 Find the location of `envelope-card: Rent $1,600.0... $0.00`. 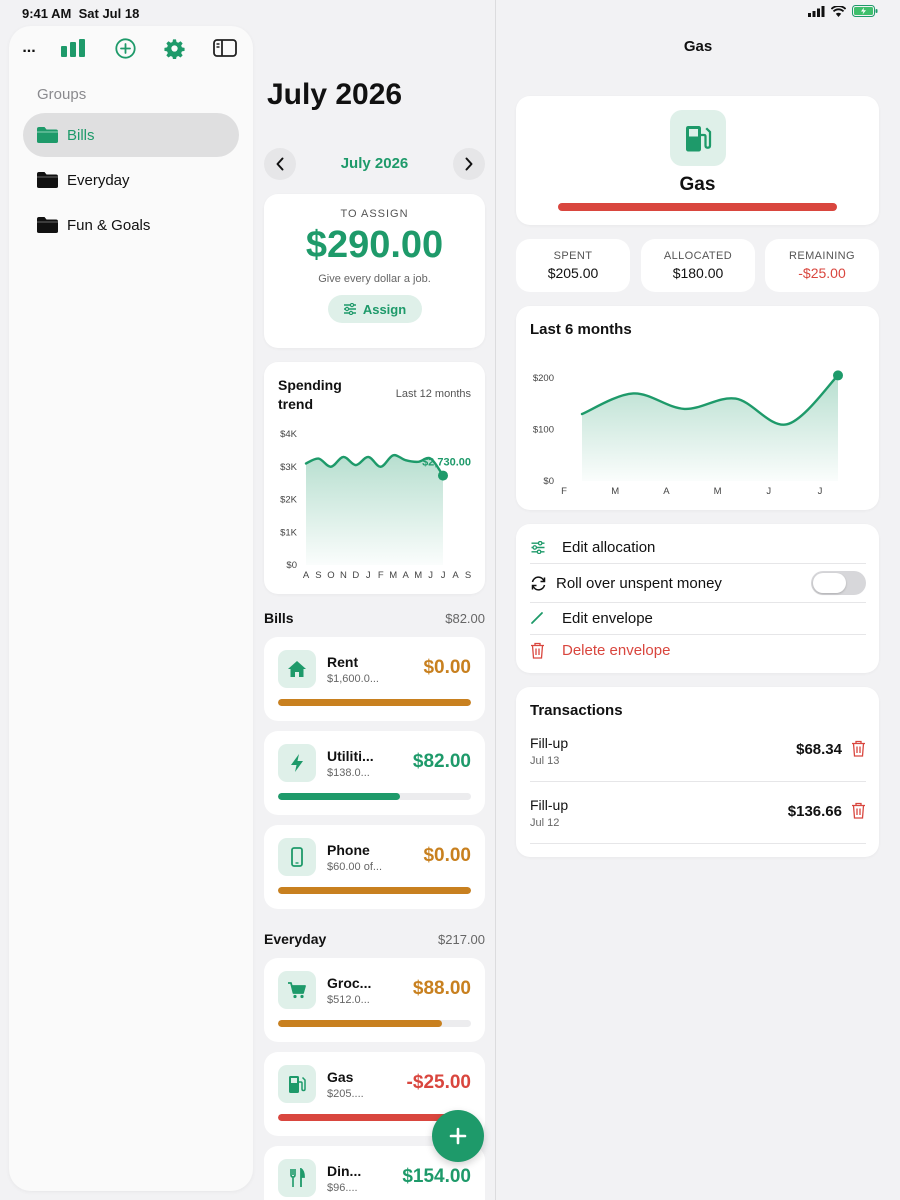

envelope-card: Rent $1,600.0... $0.00 is located at coordinates (374, 679).